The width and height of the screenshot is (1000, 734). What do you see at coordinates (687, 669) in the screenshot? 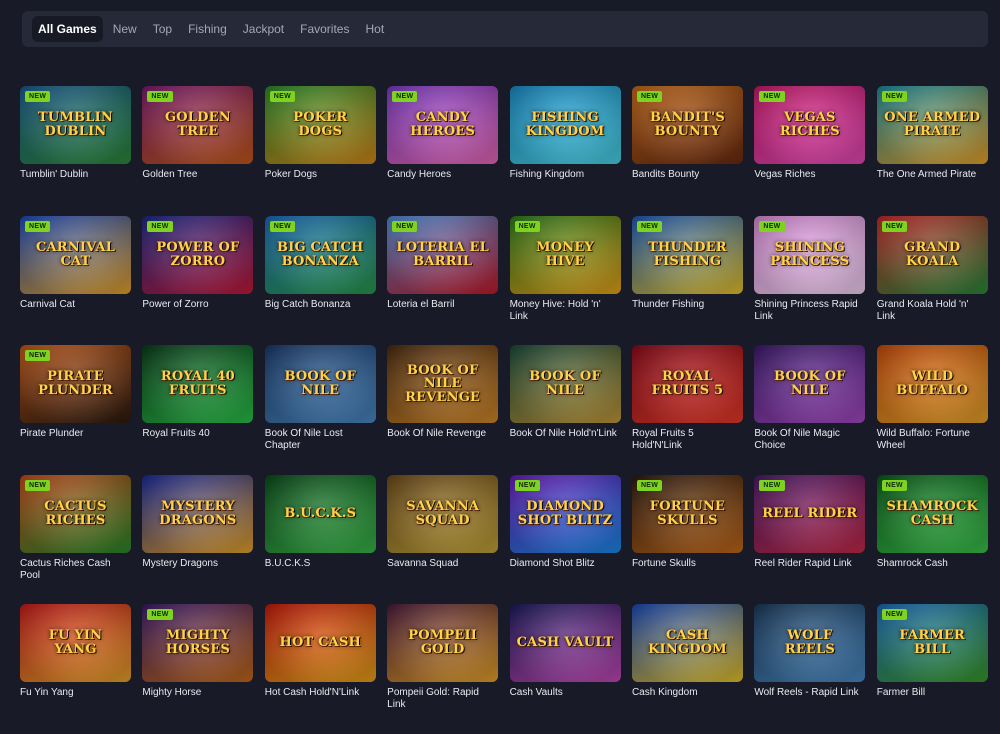
I see `game-card: Cash Kingdom Cash Kingdom` at bounding box center [687, 669].